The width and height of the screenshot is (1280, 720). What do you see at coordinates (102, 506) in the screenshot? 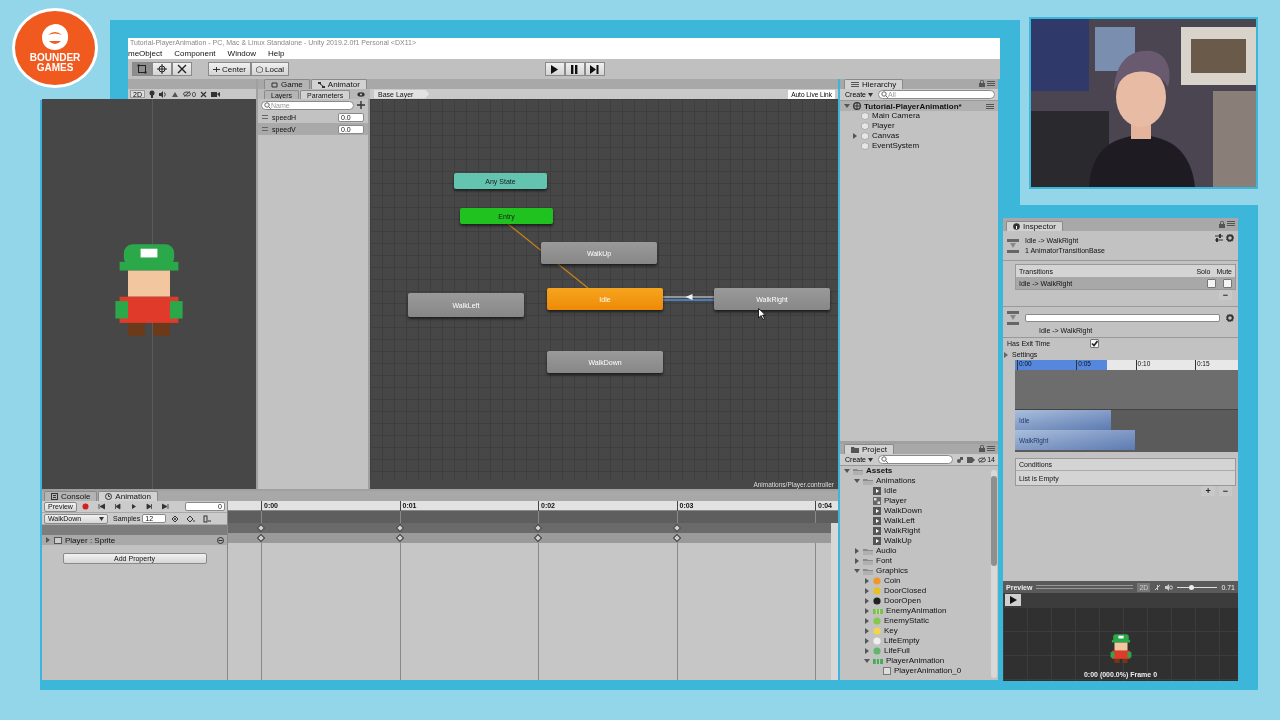
I see `skip-back-icon` at bounding box center [102, 506].